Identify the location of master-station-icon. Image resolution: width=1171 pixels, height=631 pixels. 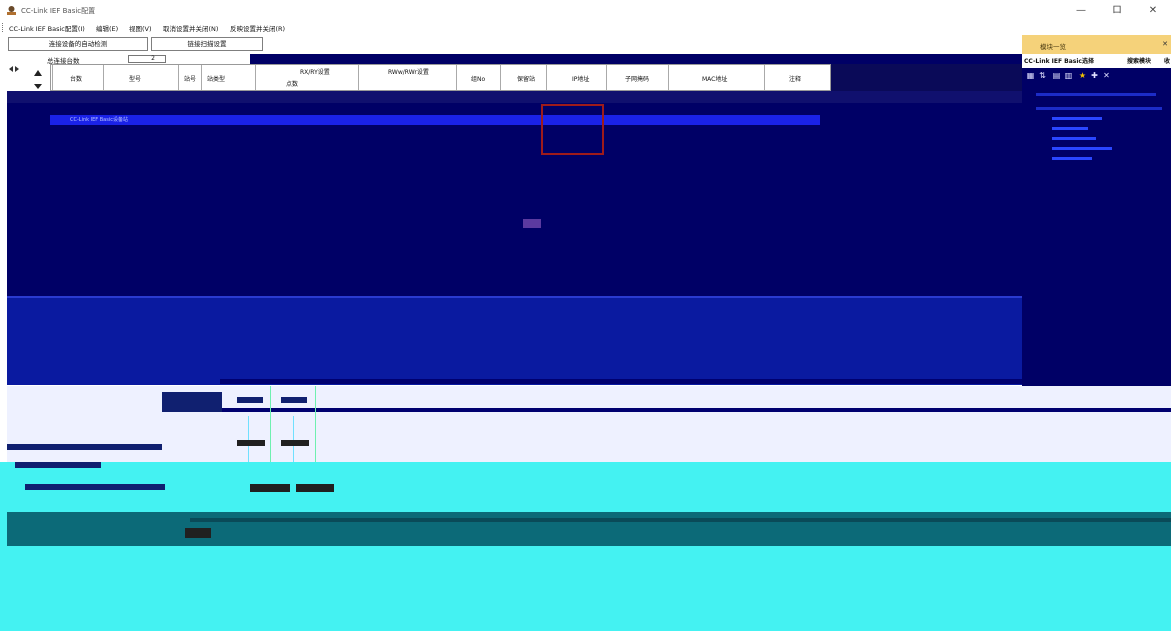
(192, 402).